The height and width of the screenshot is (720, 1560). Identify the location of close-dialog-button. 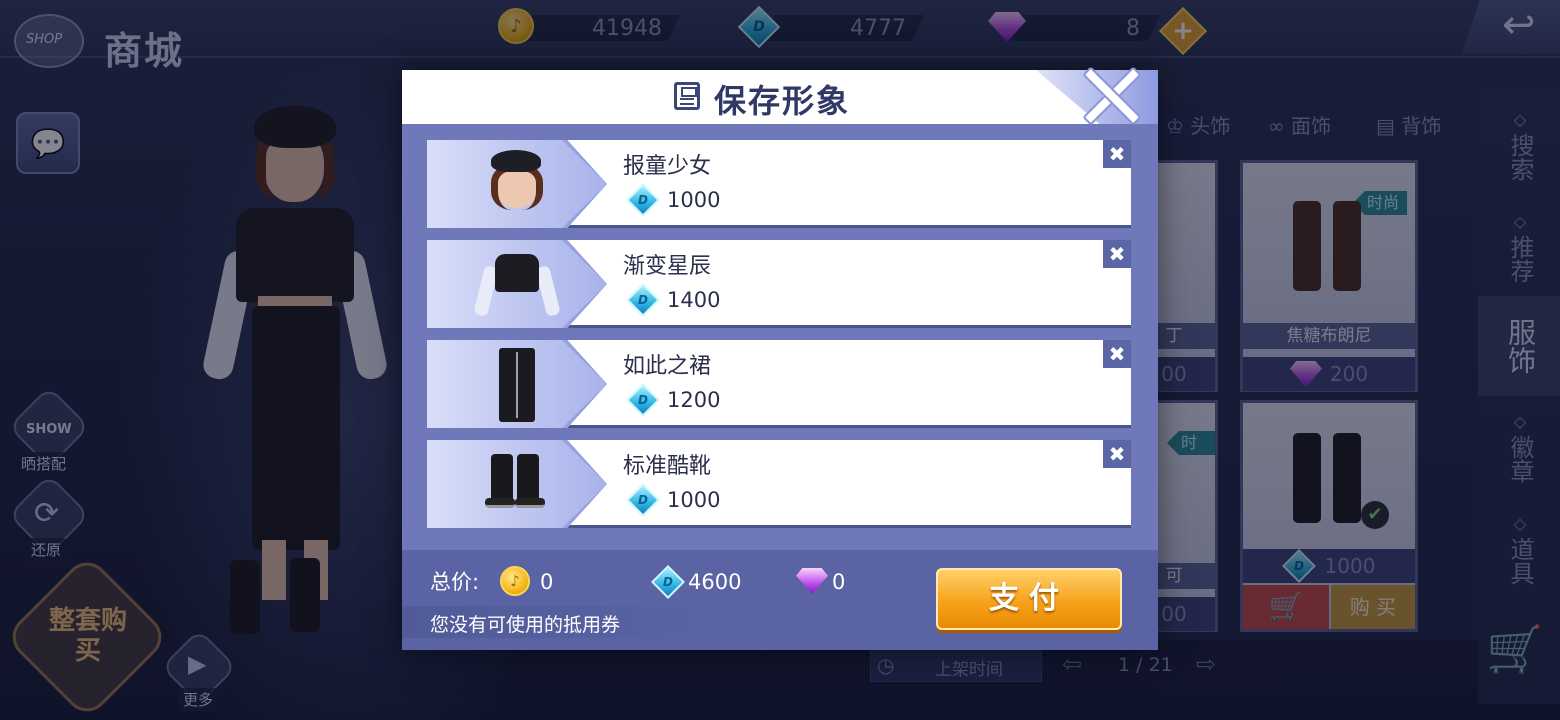
(1110, 94).